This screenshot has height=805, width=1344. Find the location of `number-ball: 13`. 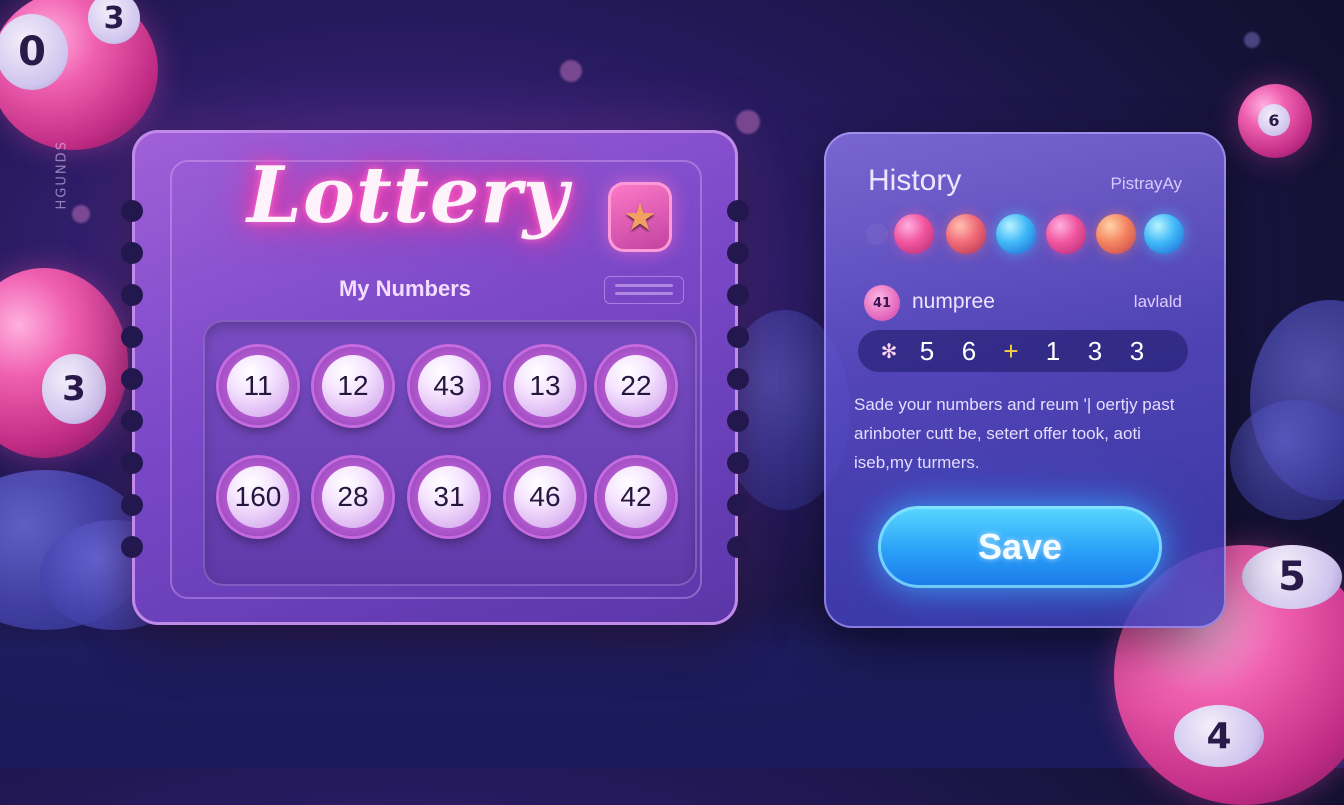

number-ball: 13 is located at coordinates (545, 386).